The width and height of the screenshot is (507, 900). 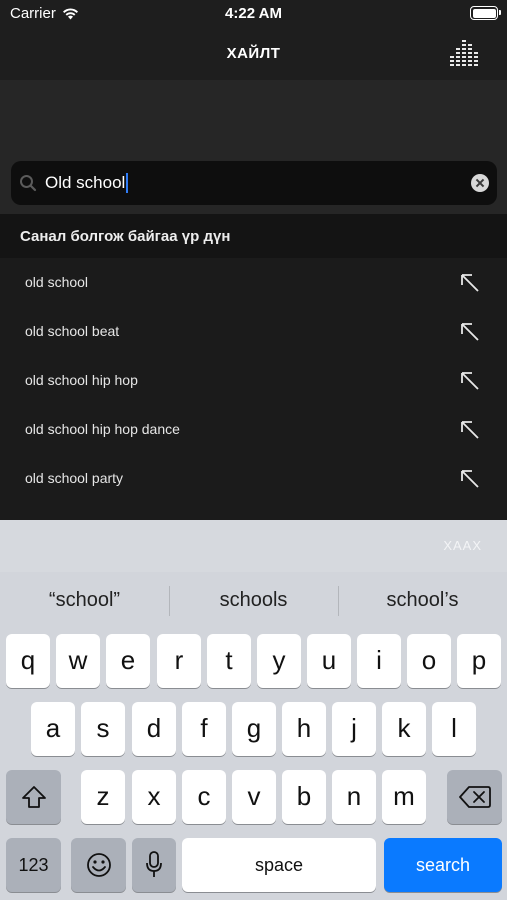 I want to click on key-a: a, so click(x=53, y=729).